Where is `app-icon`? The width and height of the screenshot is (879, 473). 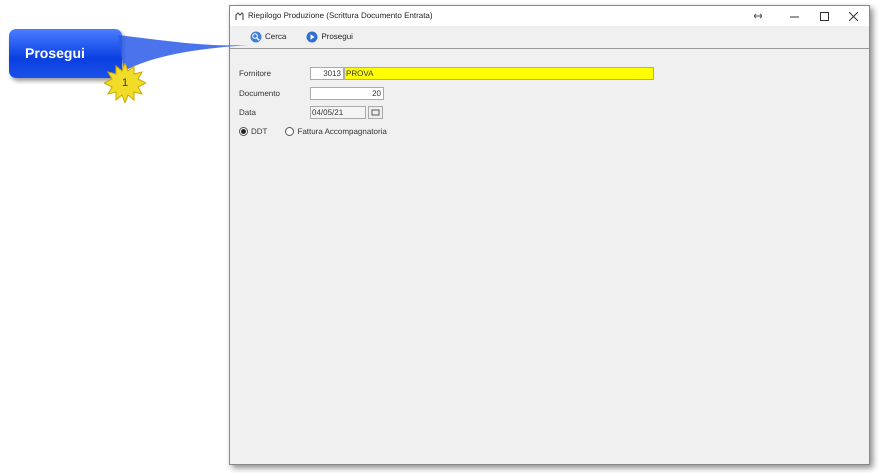 app-icon is located at coordinates (239, 16).